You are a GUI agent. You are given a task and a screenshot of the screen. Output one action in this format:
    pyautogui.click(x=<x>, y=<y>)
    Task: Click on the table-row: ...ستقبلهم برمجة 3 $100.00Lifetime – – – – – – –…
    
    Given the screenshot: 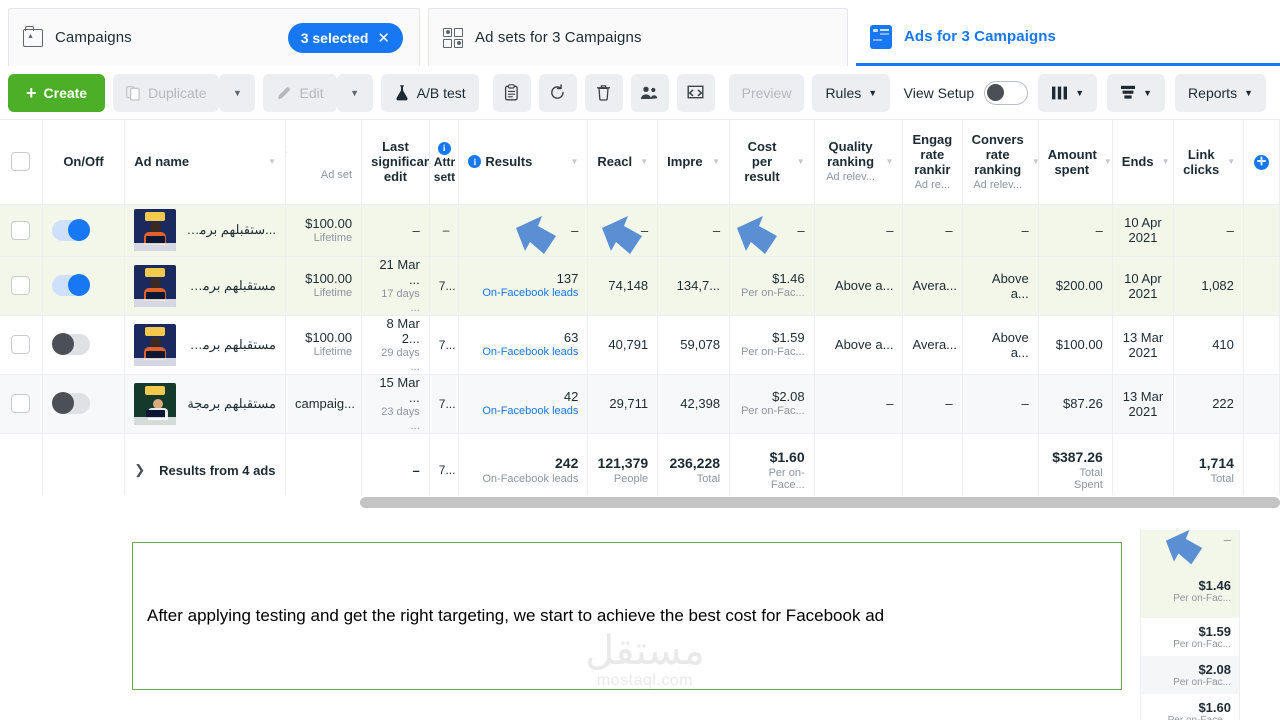 What is the action you would take?
    pyautogui.click(x=640, y=230)
    